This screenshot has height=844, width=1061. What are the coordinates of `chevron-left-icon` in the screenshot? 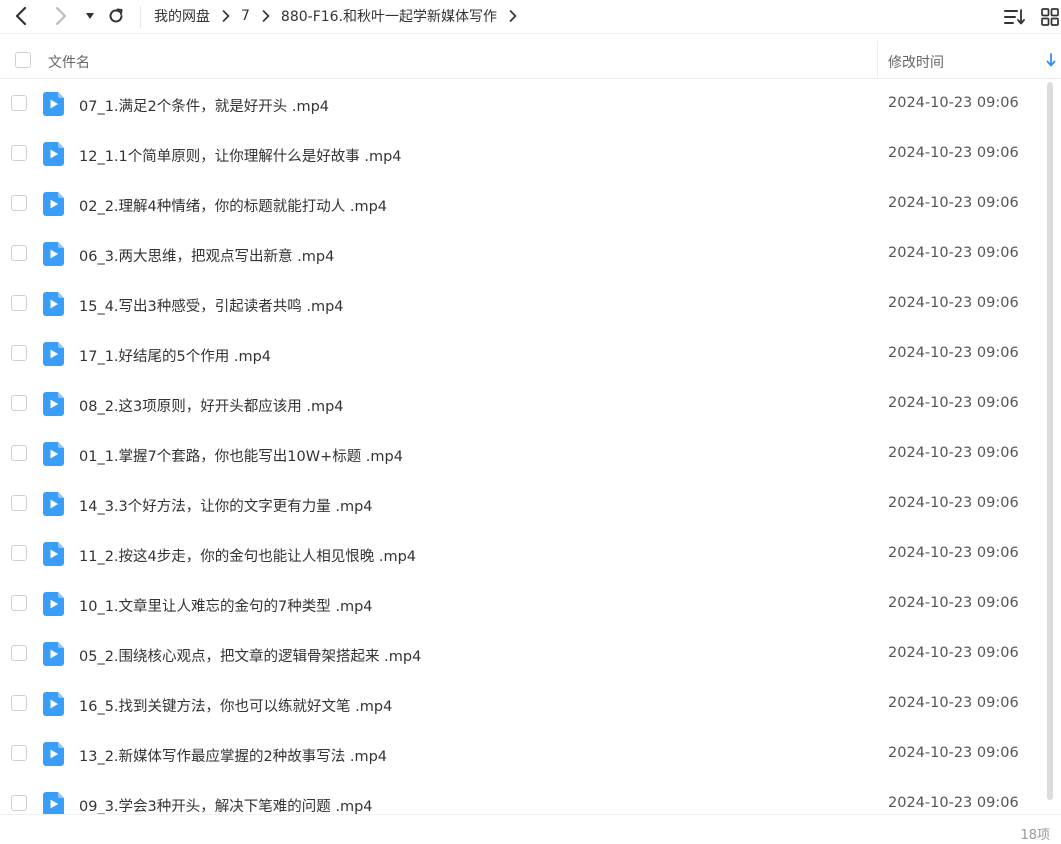 It's located at (21, 16).